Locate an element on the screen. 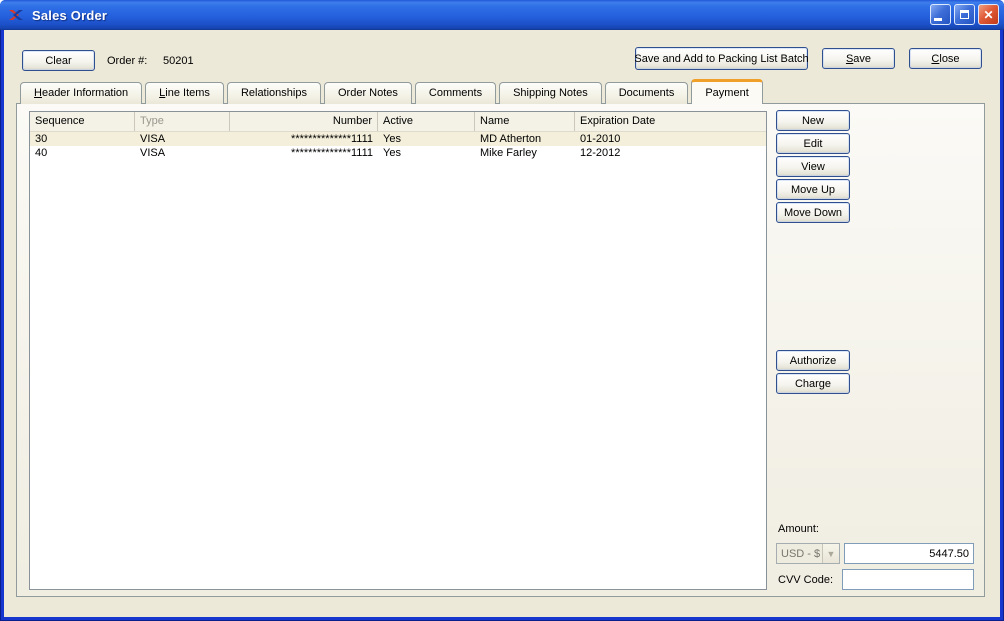 The image size is (1004, 621). tab-payment: Payment is located at coordinates (727, 91).